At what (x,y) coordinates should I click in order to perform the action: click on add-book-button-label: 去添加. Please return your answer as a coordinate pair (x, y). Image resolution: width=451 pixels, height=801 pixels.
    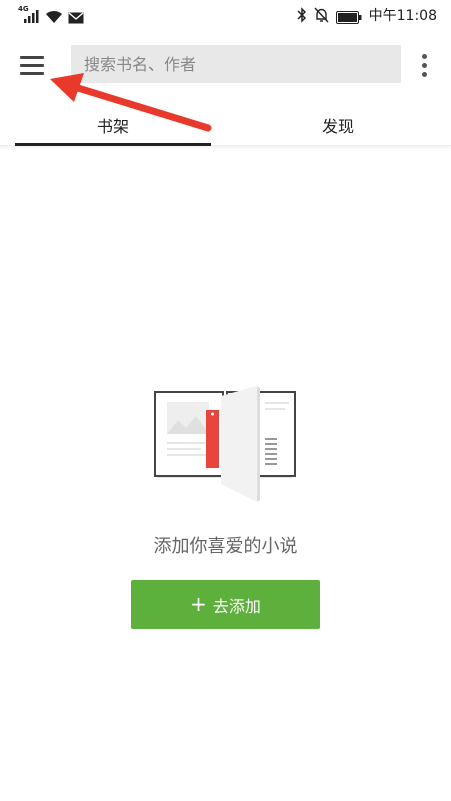
    Looking at the image, I should click on (236, 606).